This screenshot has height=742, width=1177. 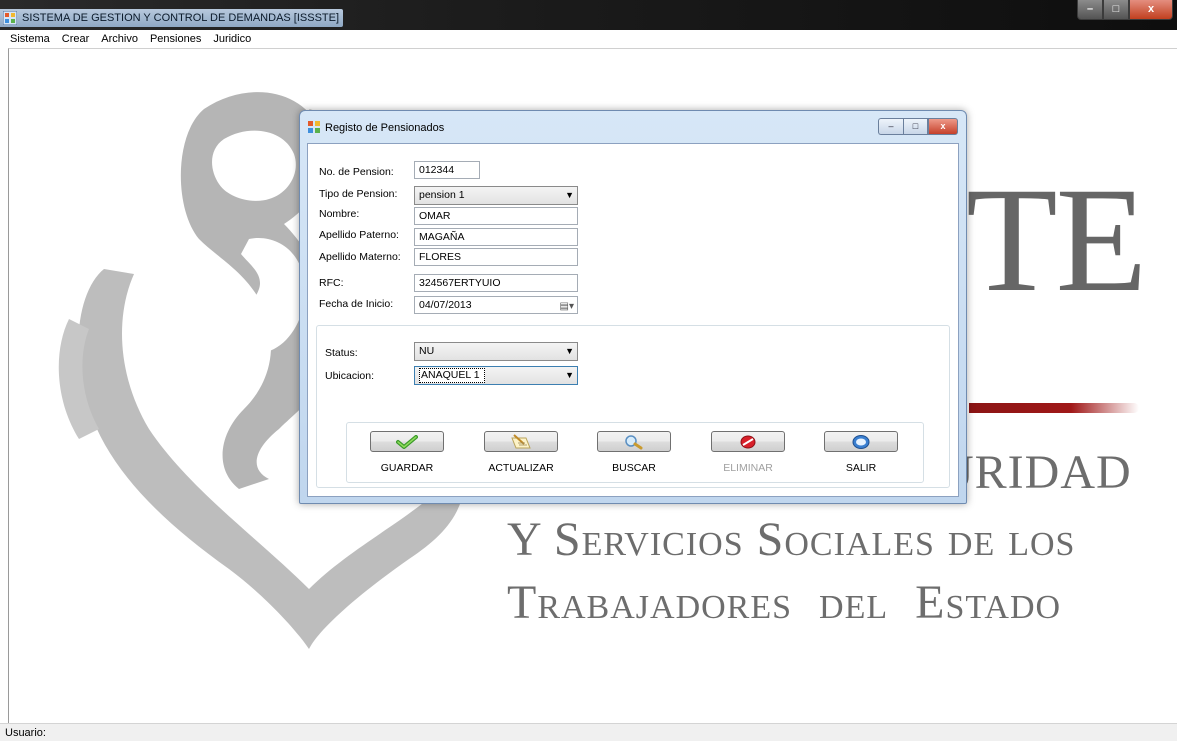 I want to click on delete-icon, so click(x=748, y=441).